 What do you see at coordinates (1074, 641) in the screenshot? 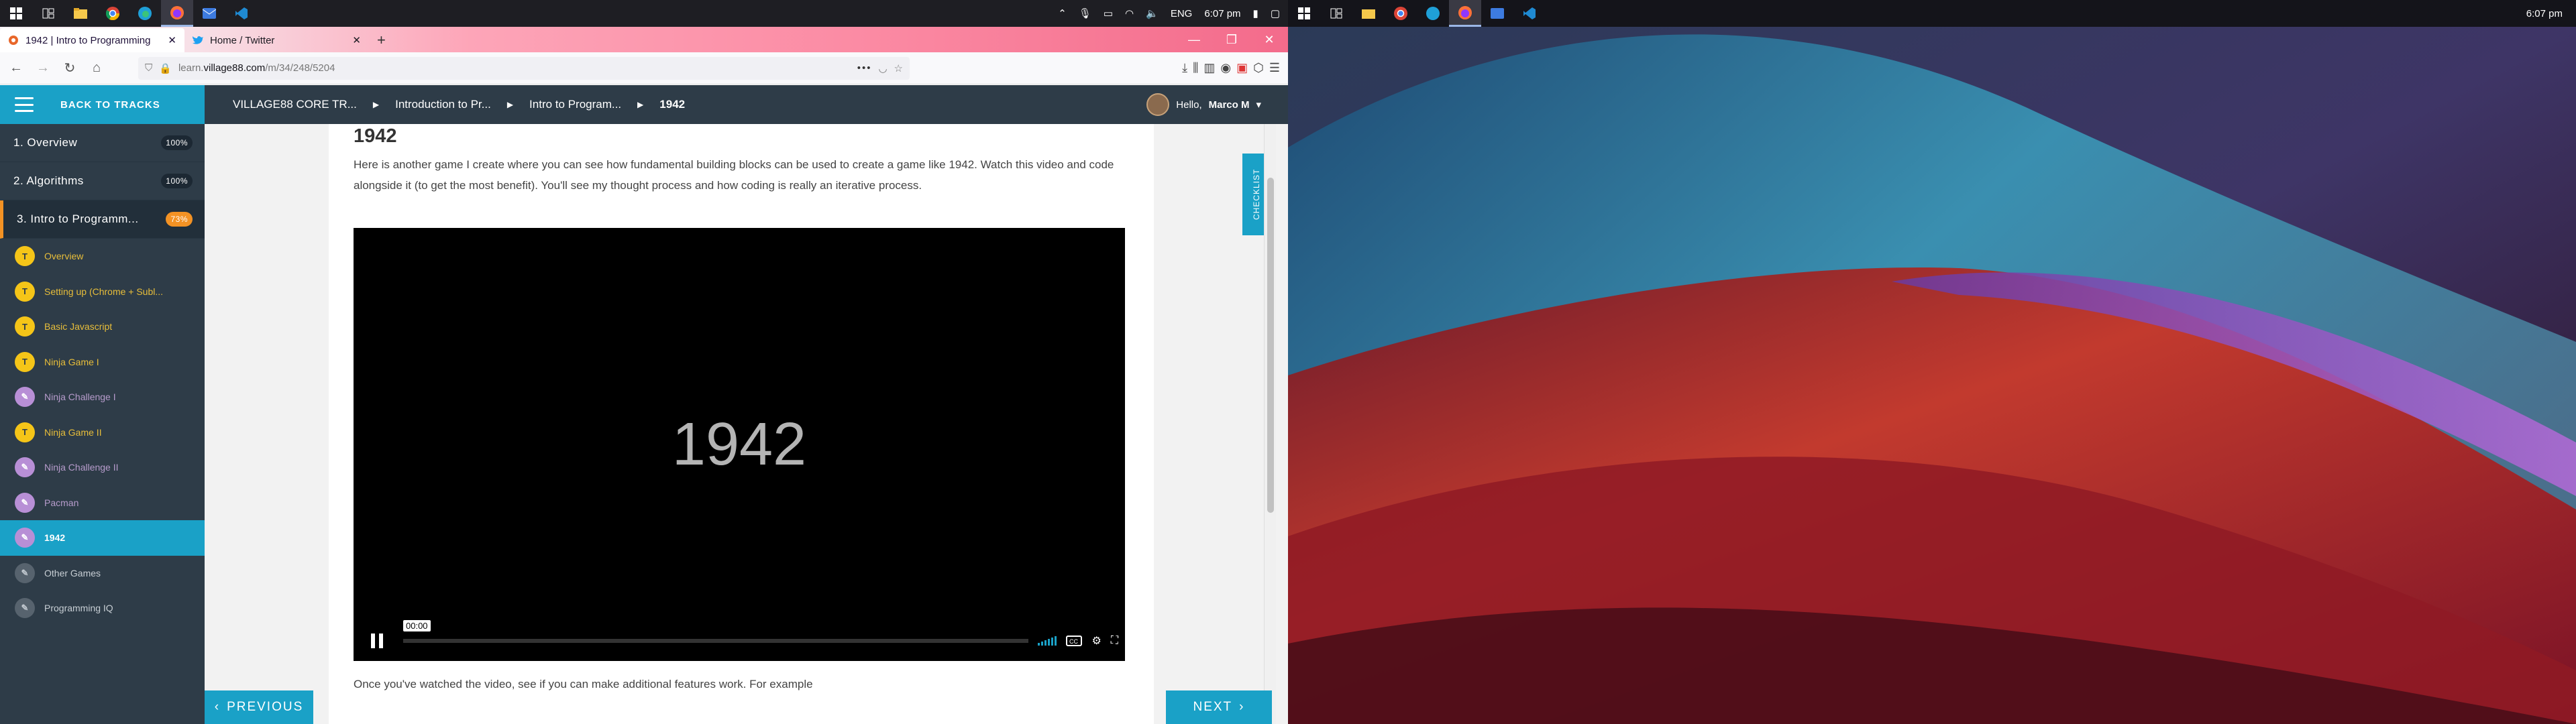
I see `closed-captions-icon: CC` at bounding box center [1074, 641].